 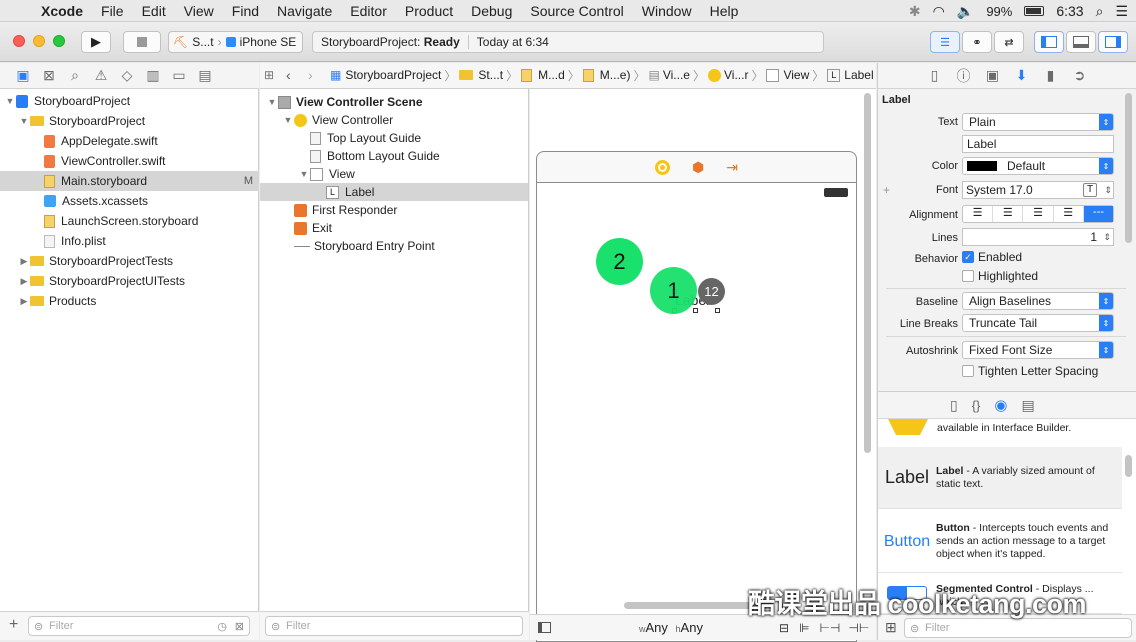 I want to click on outline-item: Storyboard Entry Point, so click(x=394, y=246).